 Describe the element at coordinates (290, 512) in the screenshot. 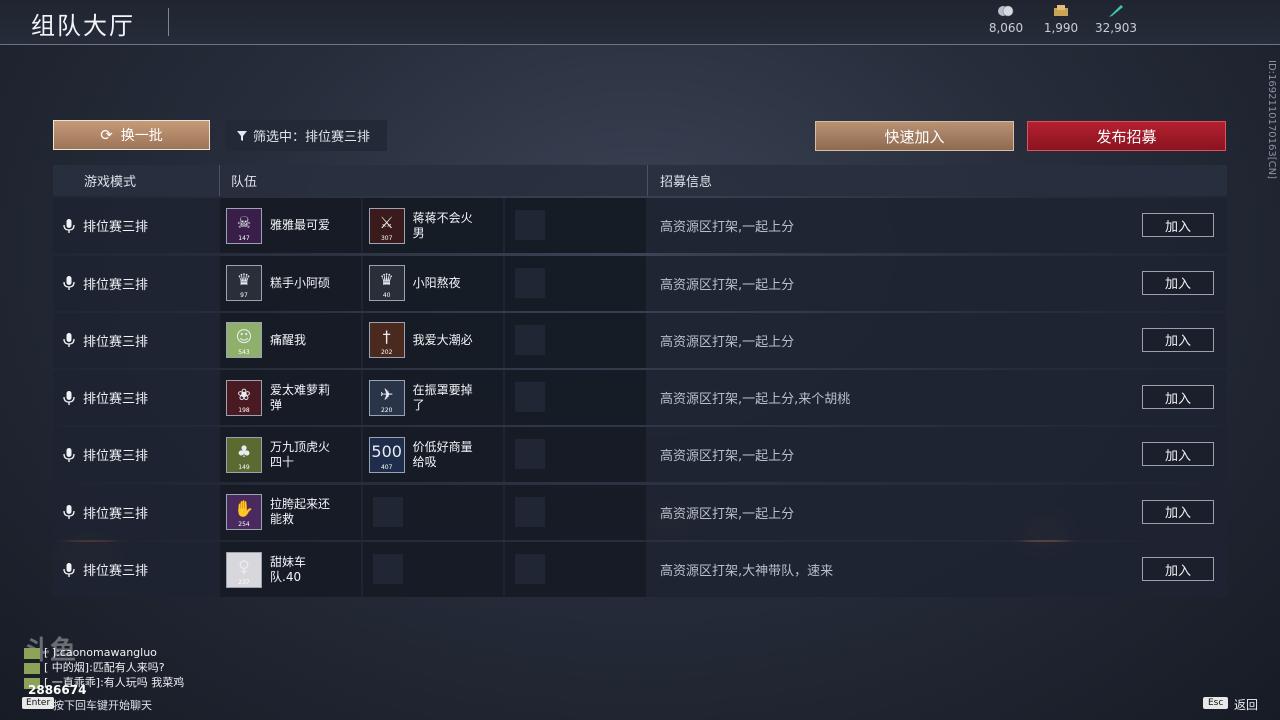

I see `team-member-slot: ✋ 254 拉胯起来还能救` at that location.